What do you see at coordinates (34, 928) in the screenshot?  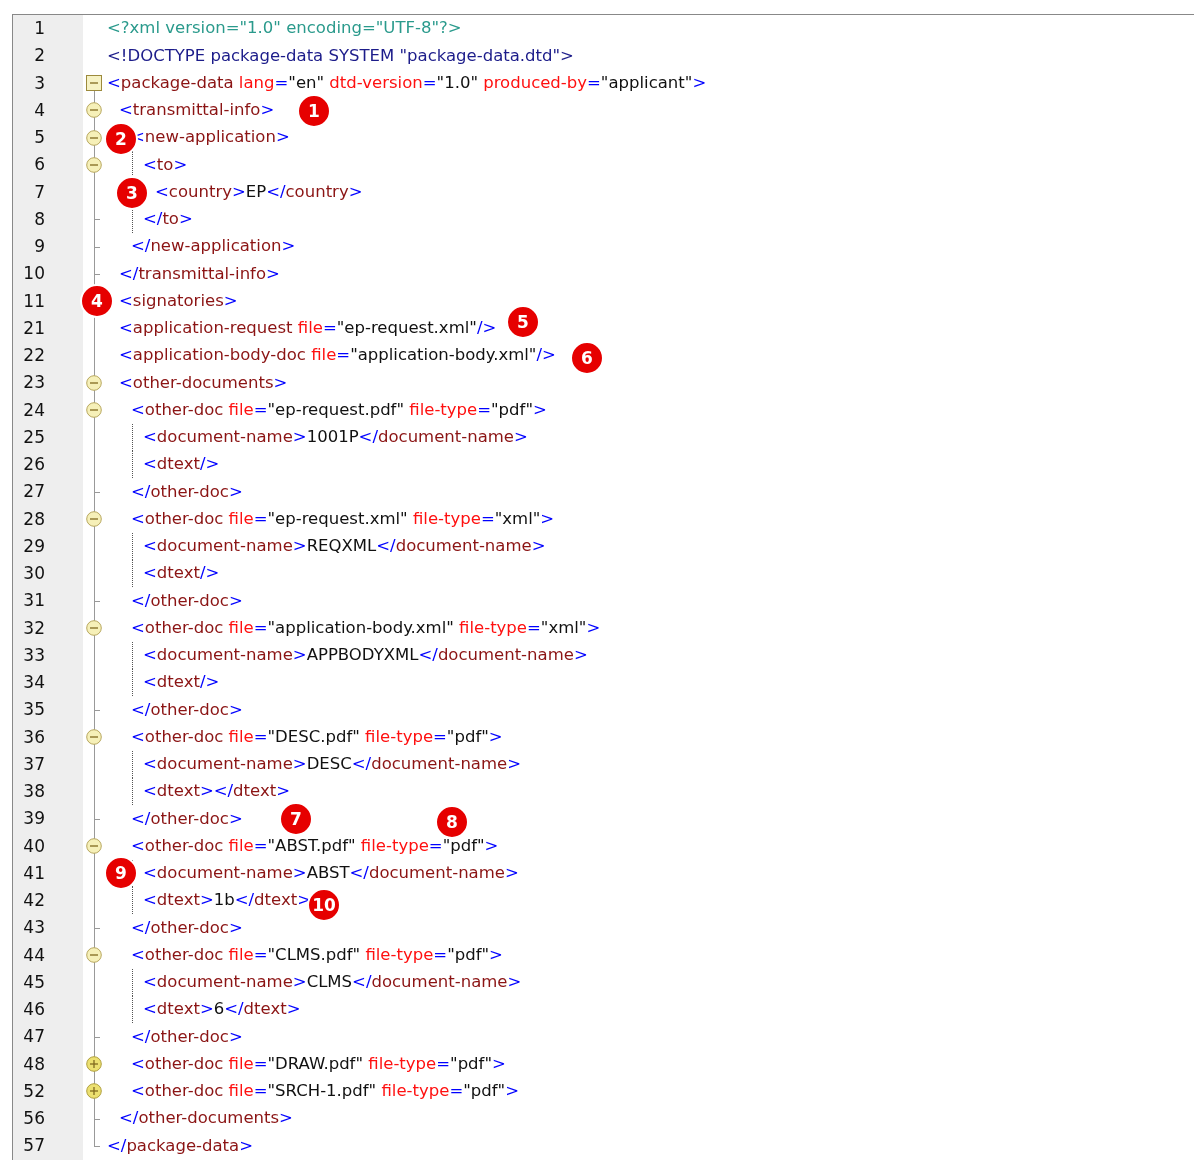 I see `line-number: 43` at bounding box center [34, 928].